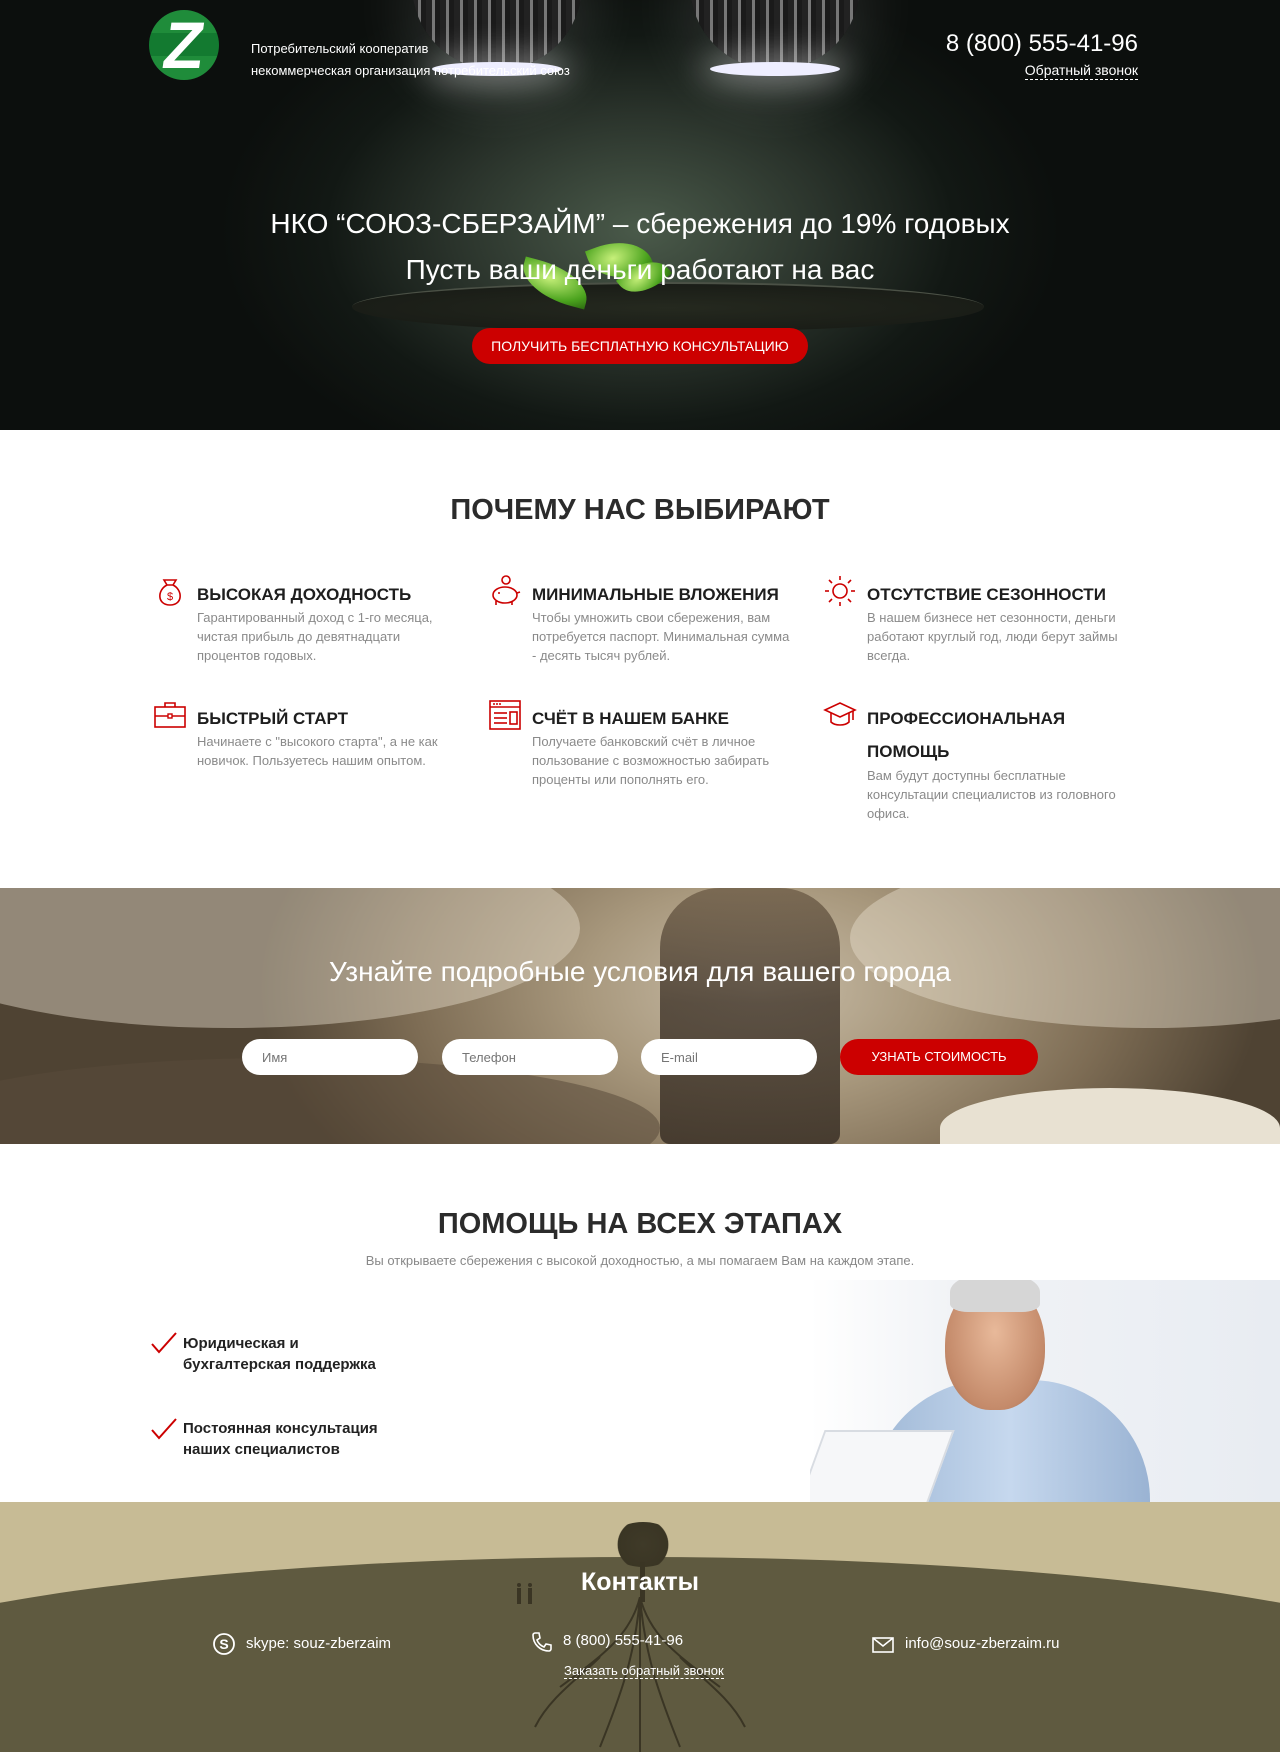  Describe the element at coordinates (775, 38) in the screenshot. I see `lamp-image` at that location.